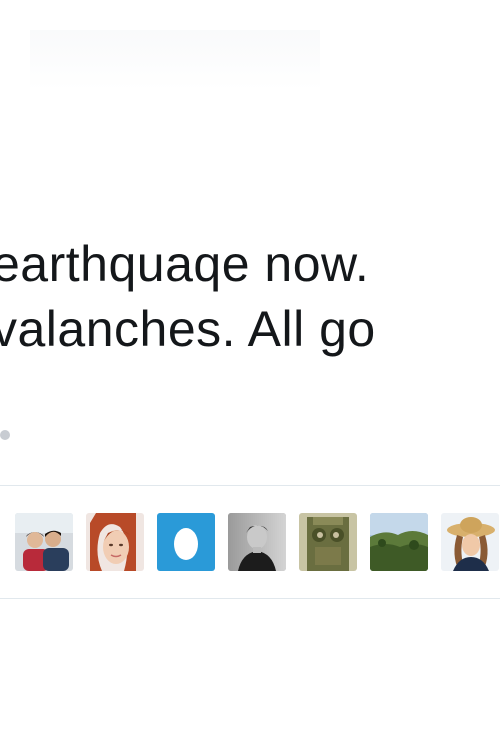 The width and height of the screenshot is (500, 750). What do you see at coordinates (175, 60) in the screenshot?
I see `top-blur-artifact` at bounding box center [175, 60].